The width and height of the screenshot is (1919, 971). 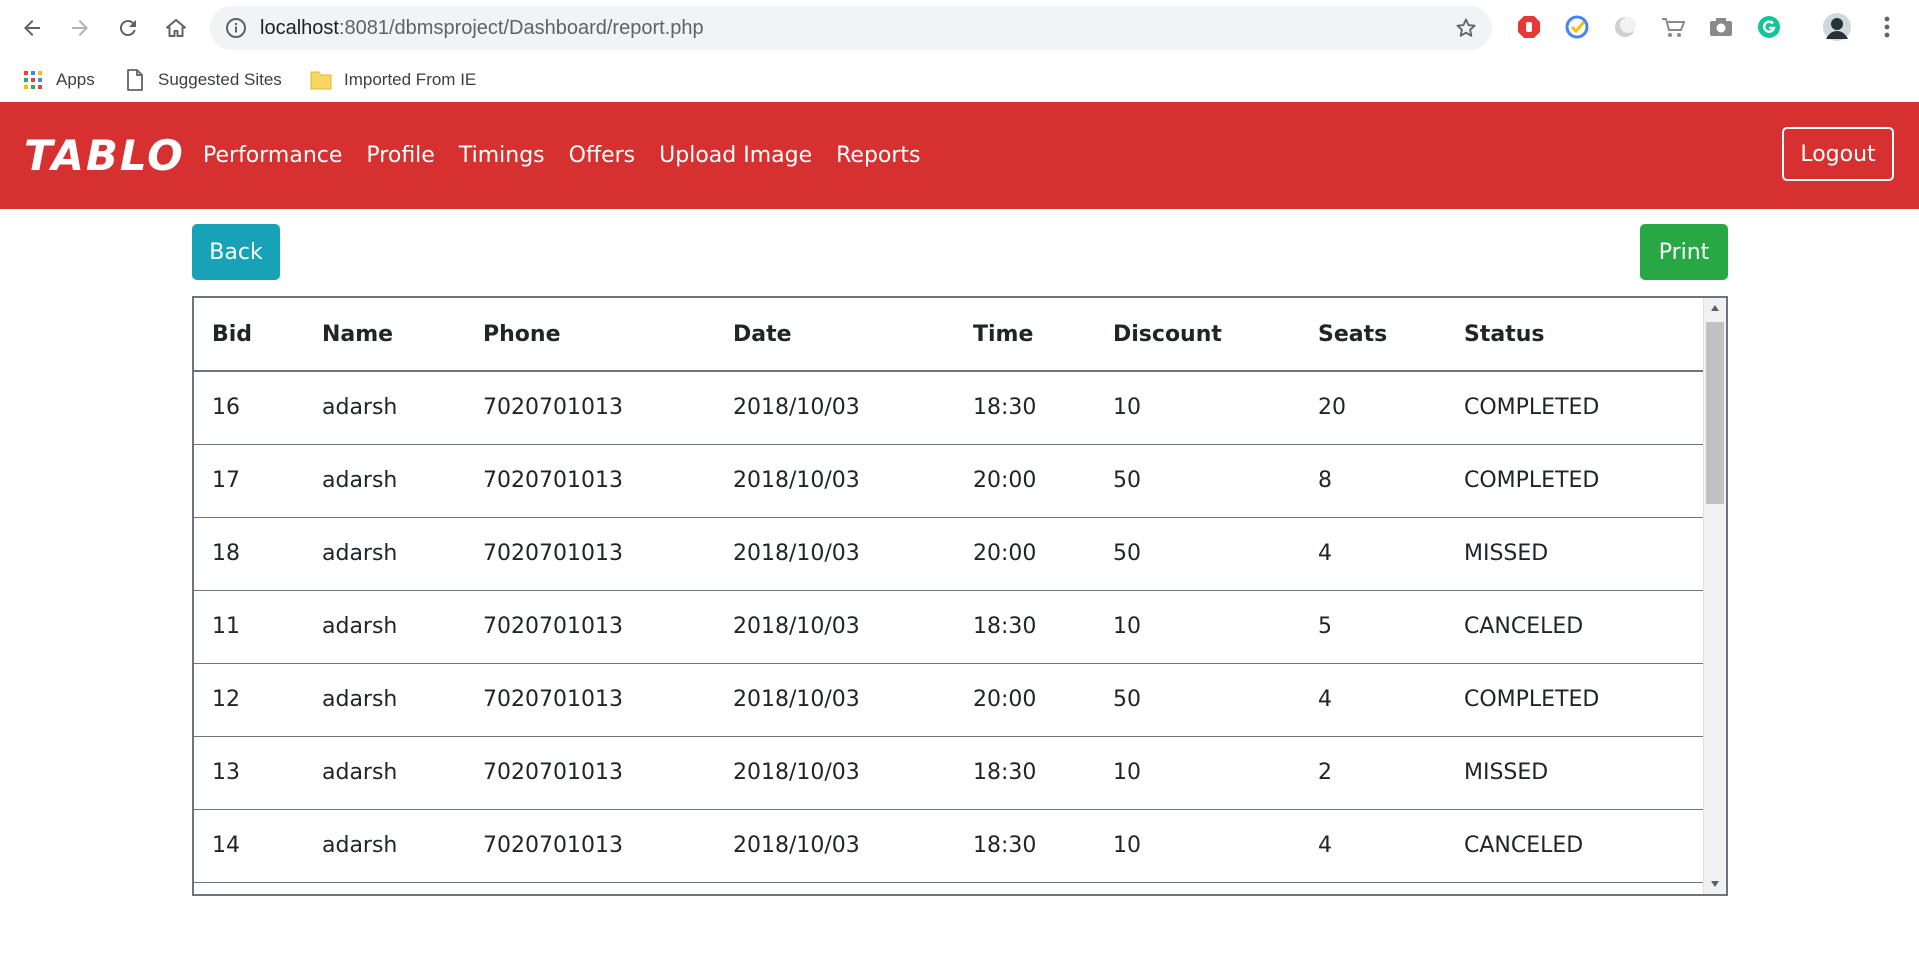 What do you see at coordinates (590, 888) in the screenshot?
I see `cell-phone` at bounding box center [590, 888].